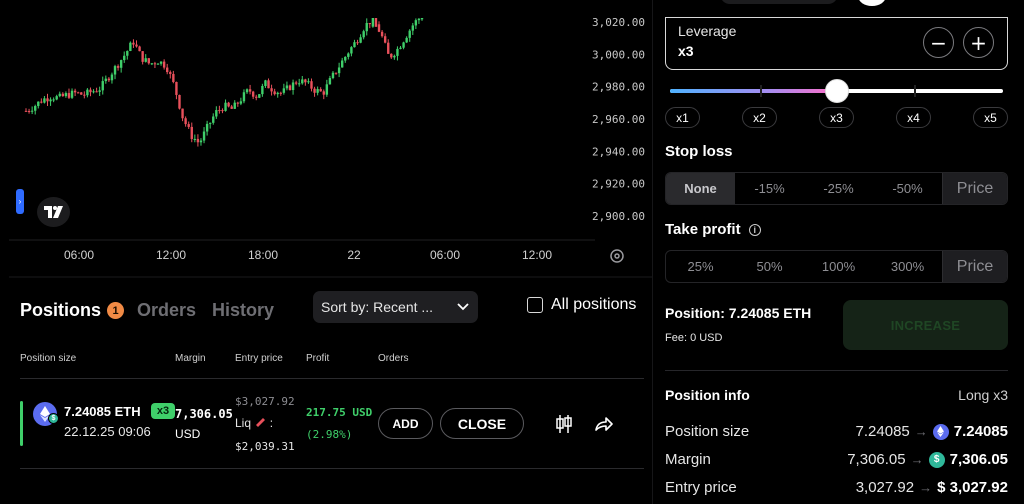 This screenshot has width=1024, height=504. I want to click on leverage-badge: x3, so click(163, 411).